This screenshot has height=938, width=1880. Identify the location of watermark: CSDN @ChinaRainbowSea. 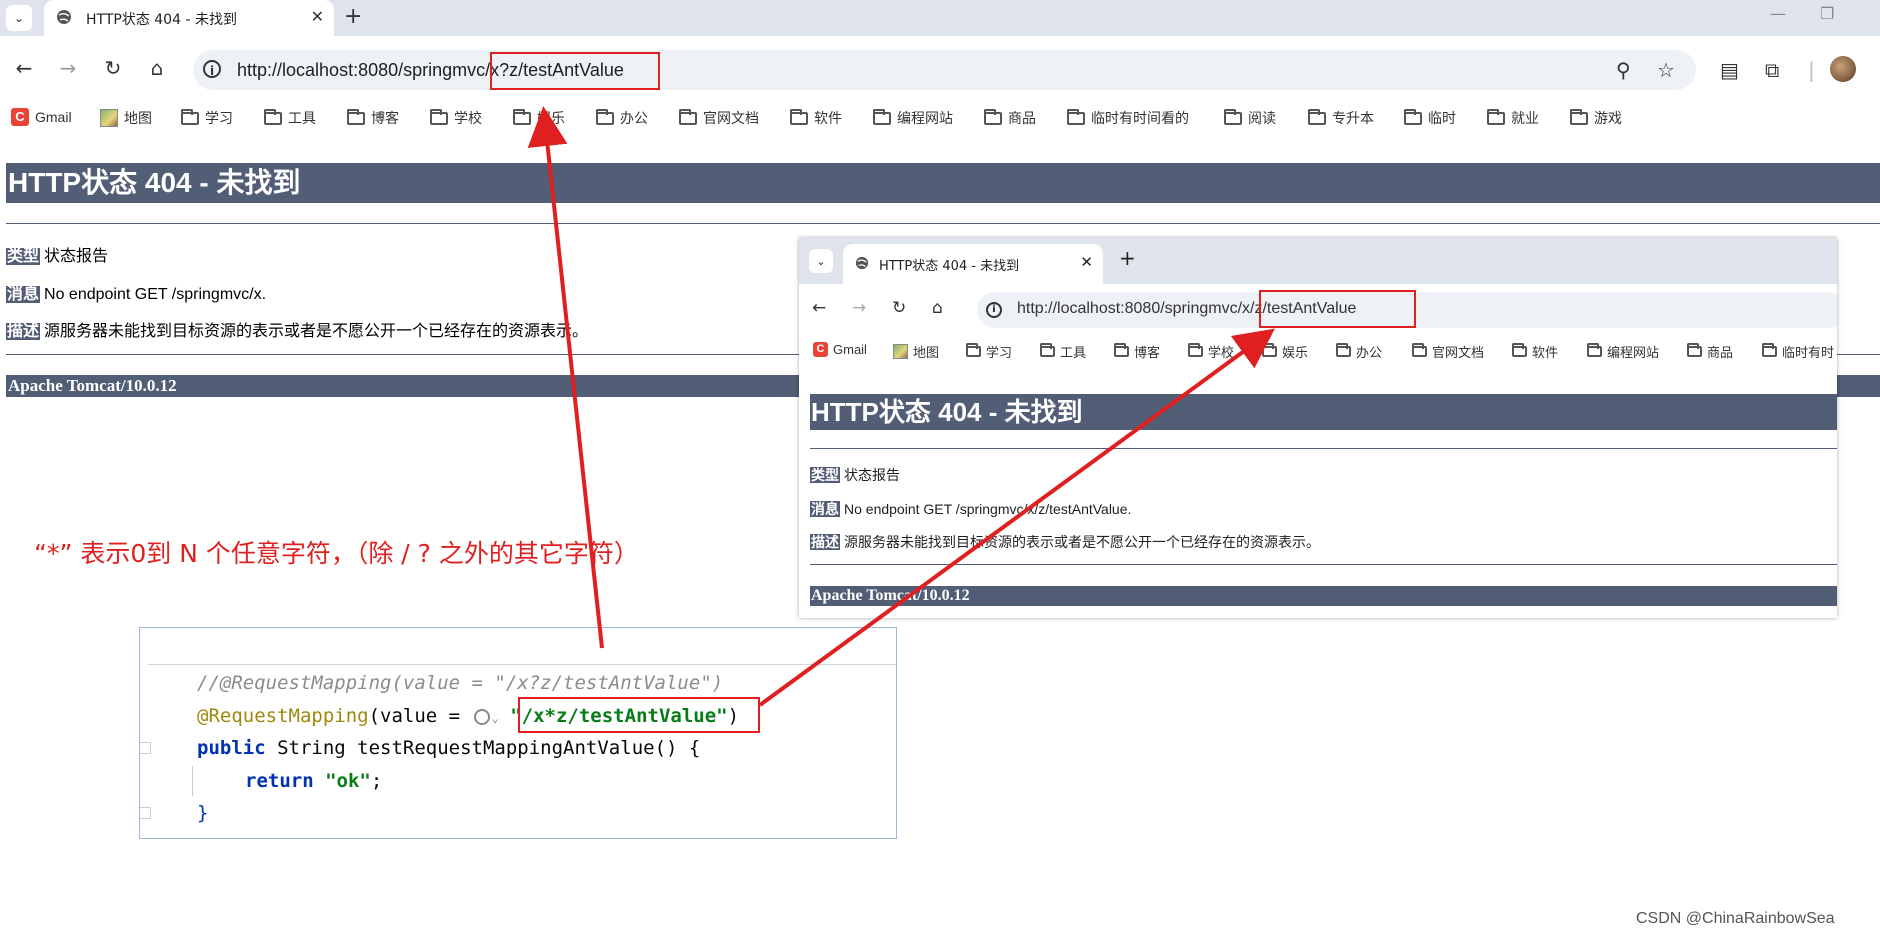
(1735, 918).